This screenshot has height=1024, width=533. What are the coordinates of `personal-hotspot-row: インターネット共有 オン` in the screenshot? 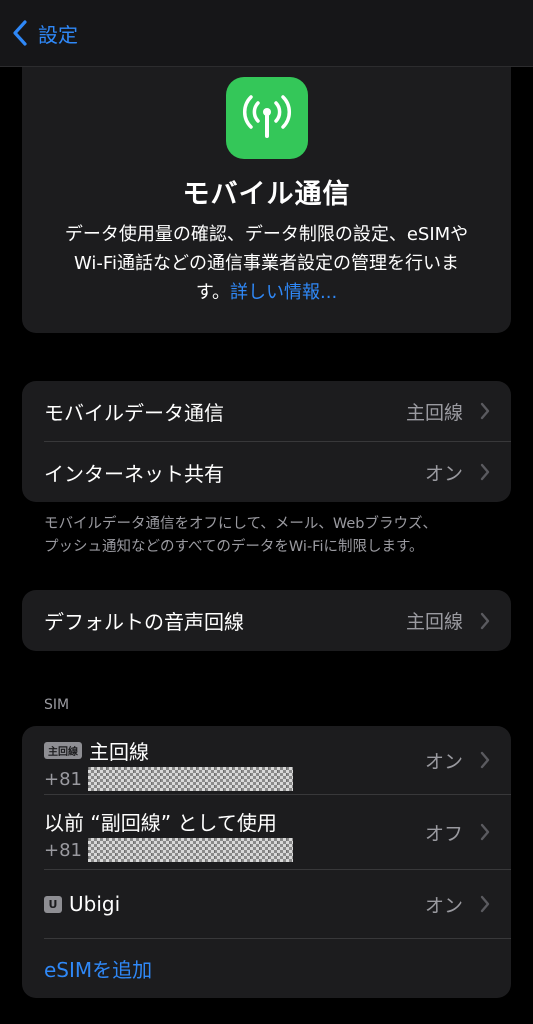 It's located at (266, 472).